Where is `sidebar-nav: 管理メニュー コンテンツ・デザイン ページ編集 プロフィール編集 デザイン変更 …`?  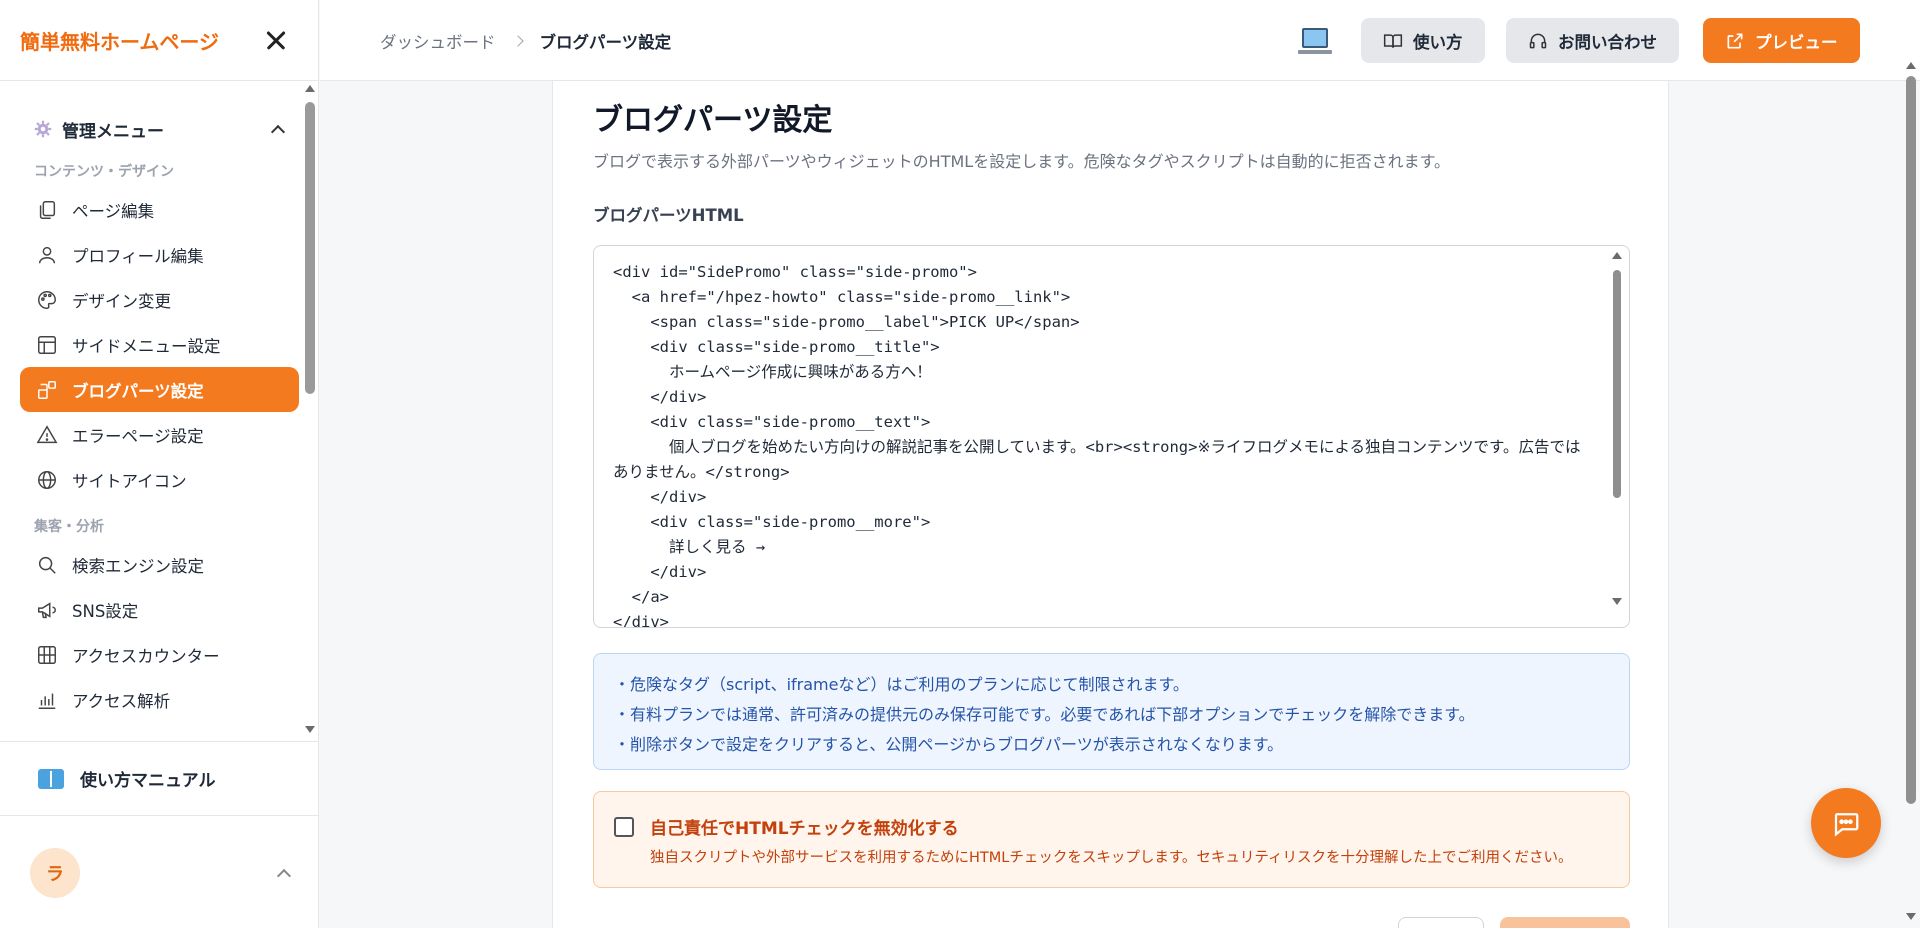 sidebar-nav: 管理メニュー コンテンツ・デザイン ページ編集 プロフィール編集 デザイン変更 … is located at coordinates (159, 411).